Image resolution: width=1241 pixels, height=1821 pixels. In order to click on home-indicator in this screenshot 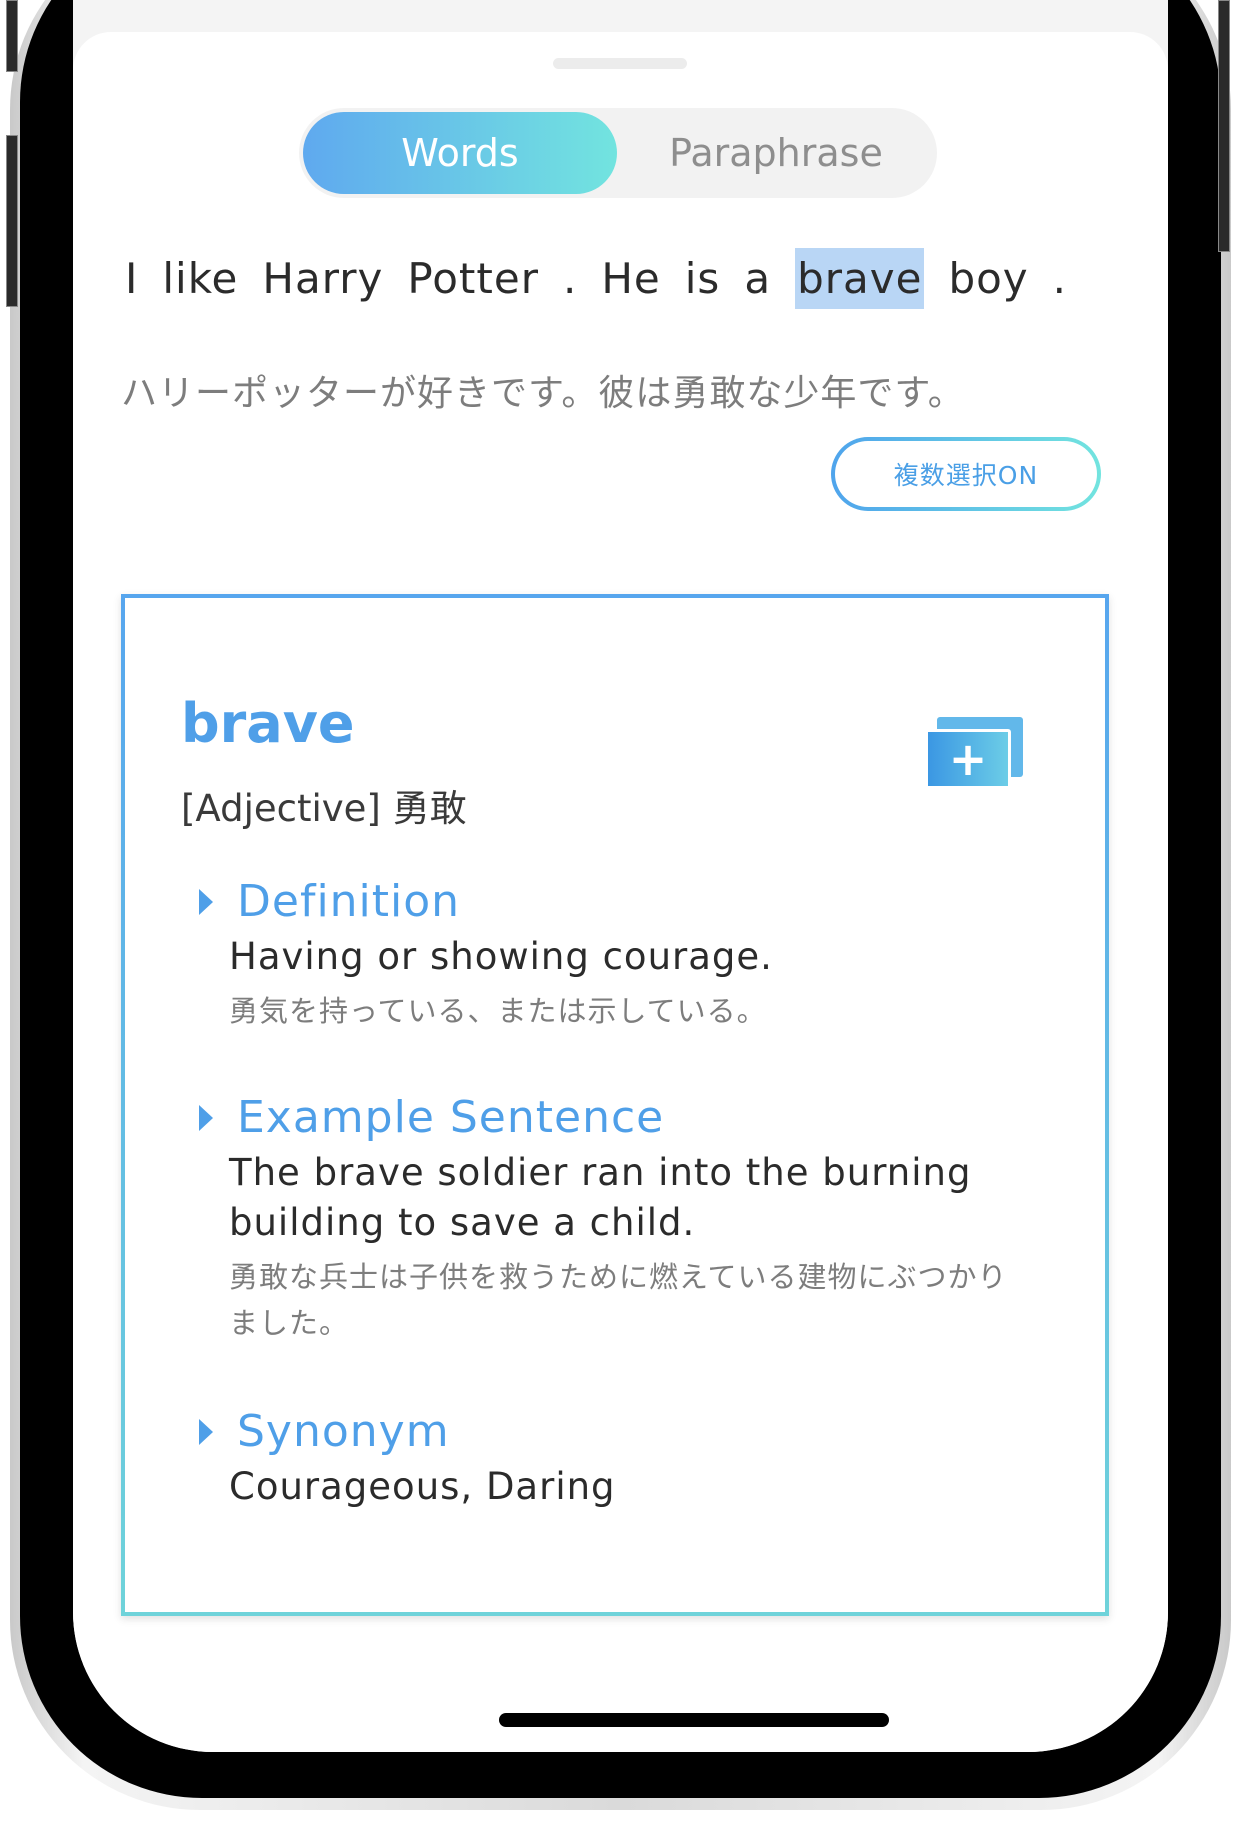, I will do `click(694, 1720)`.